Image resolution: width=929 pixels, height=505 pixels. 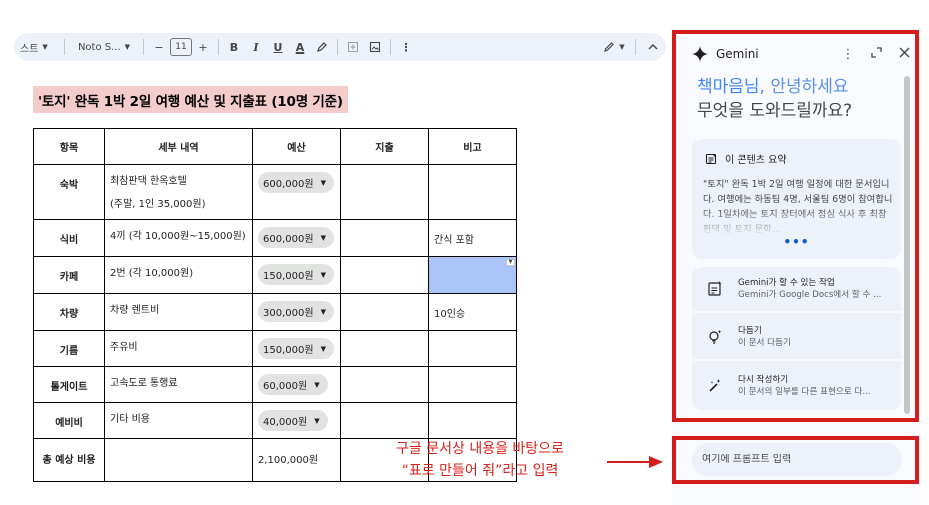 I want to click on row-detail: 주유비, so click(x=178, y=348).